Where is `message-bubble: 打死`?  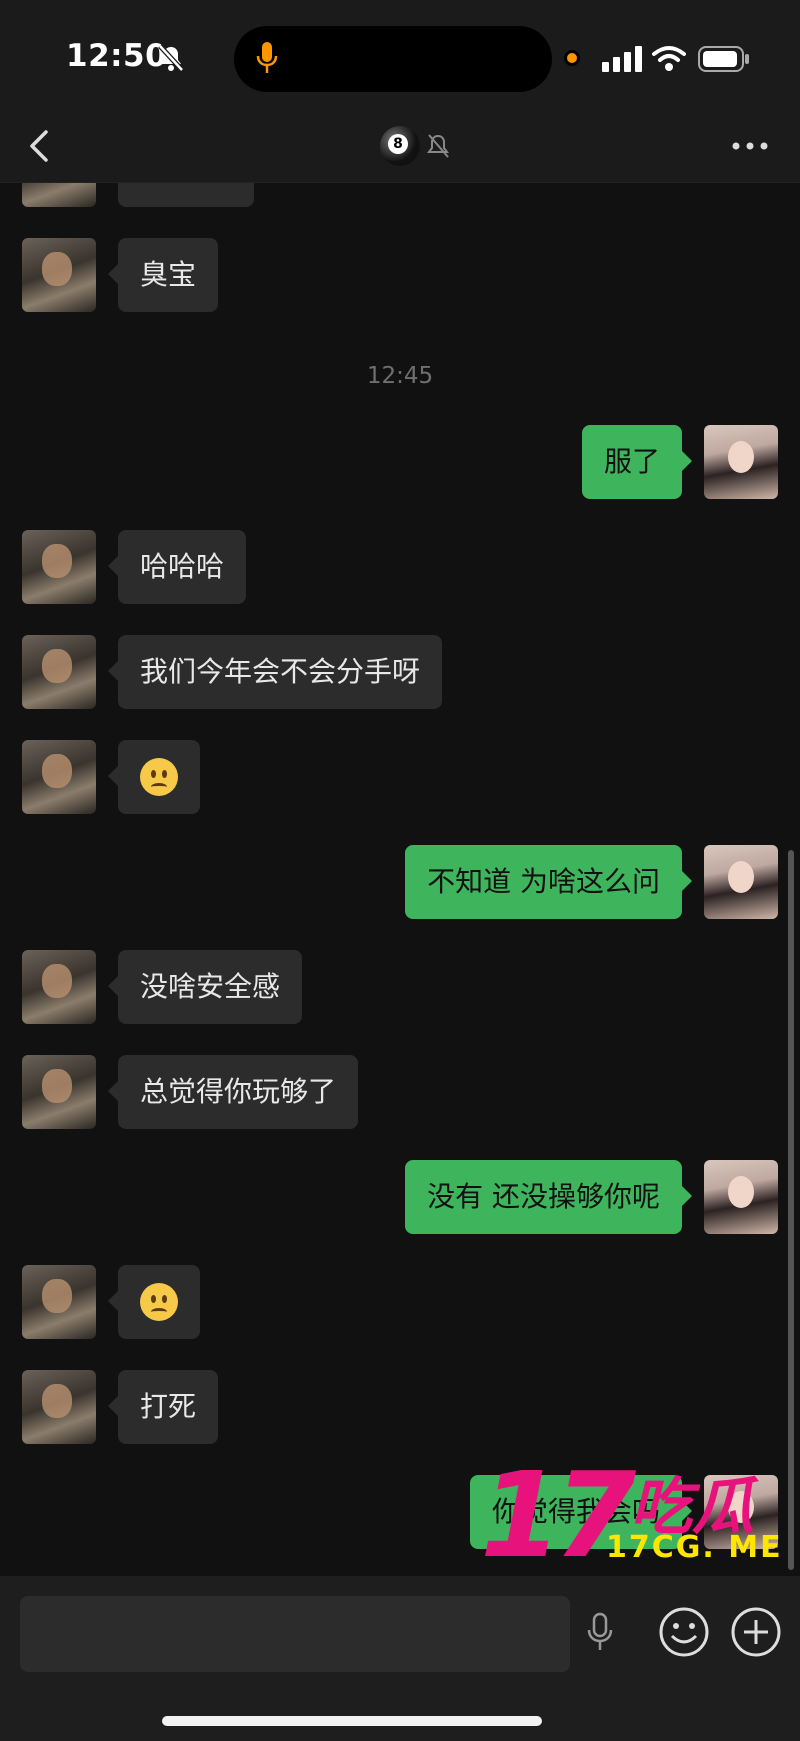
message-bubble: 打死 is located at coordinates (163, 1407).